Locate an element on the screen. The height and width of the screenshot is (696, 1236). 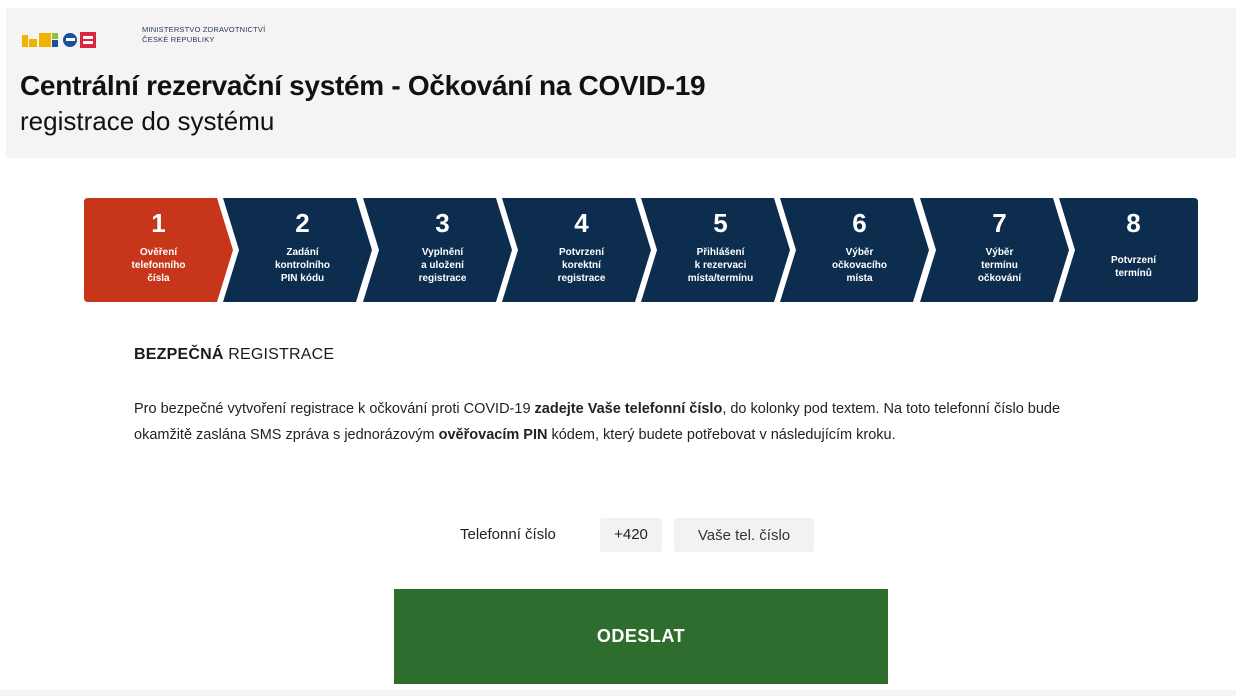
step-label: Výběr očkovacího místa is located at coordinates (859, 265).